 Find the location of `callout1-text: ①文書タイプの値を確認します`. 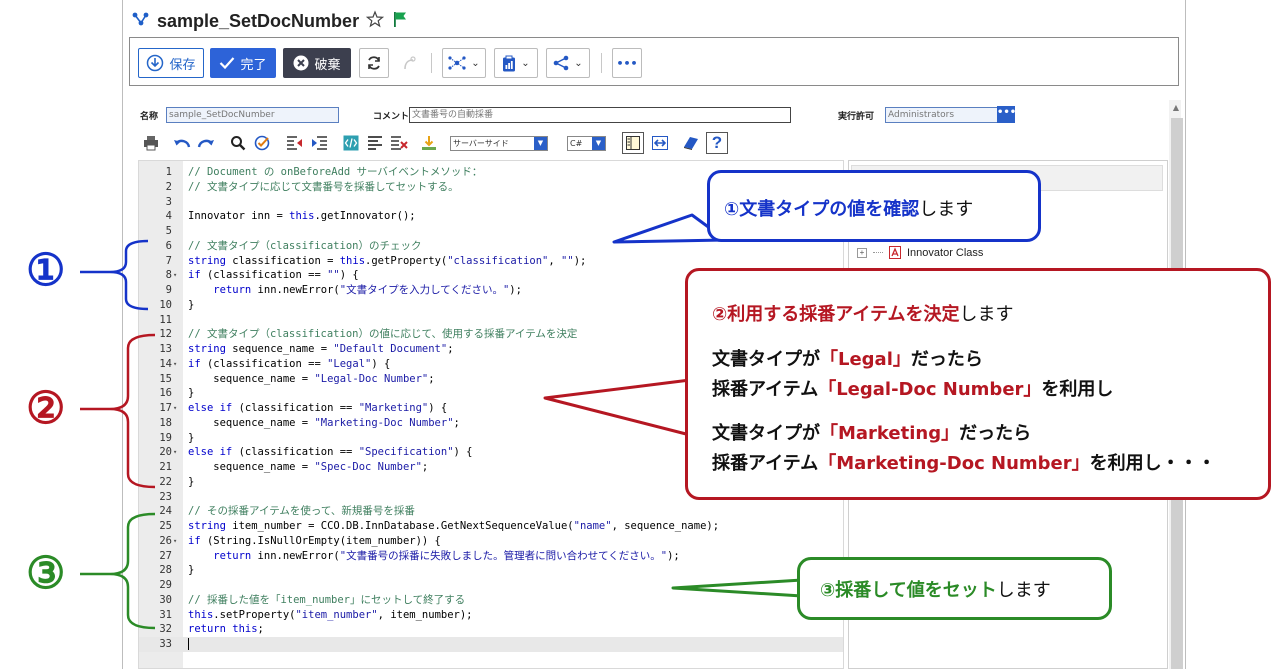

callout1-text: ①文書タイプの値を確認します is located at coordinates (848, 208).